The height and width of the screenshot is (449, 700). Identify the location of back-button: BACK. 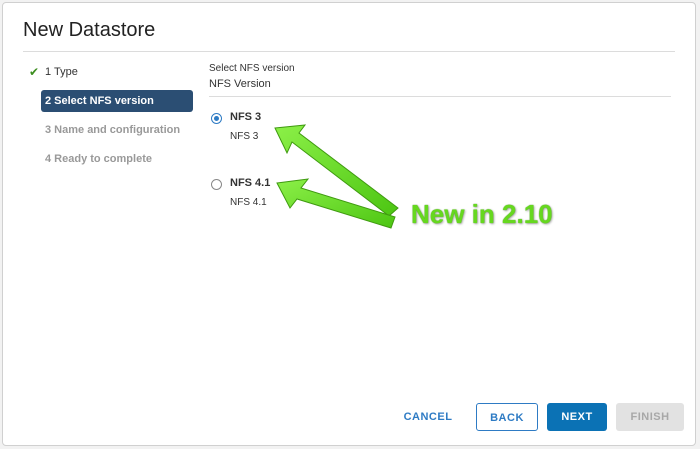
(507, 417).